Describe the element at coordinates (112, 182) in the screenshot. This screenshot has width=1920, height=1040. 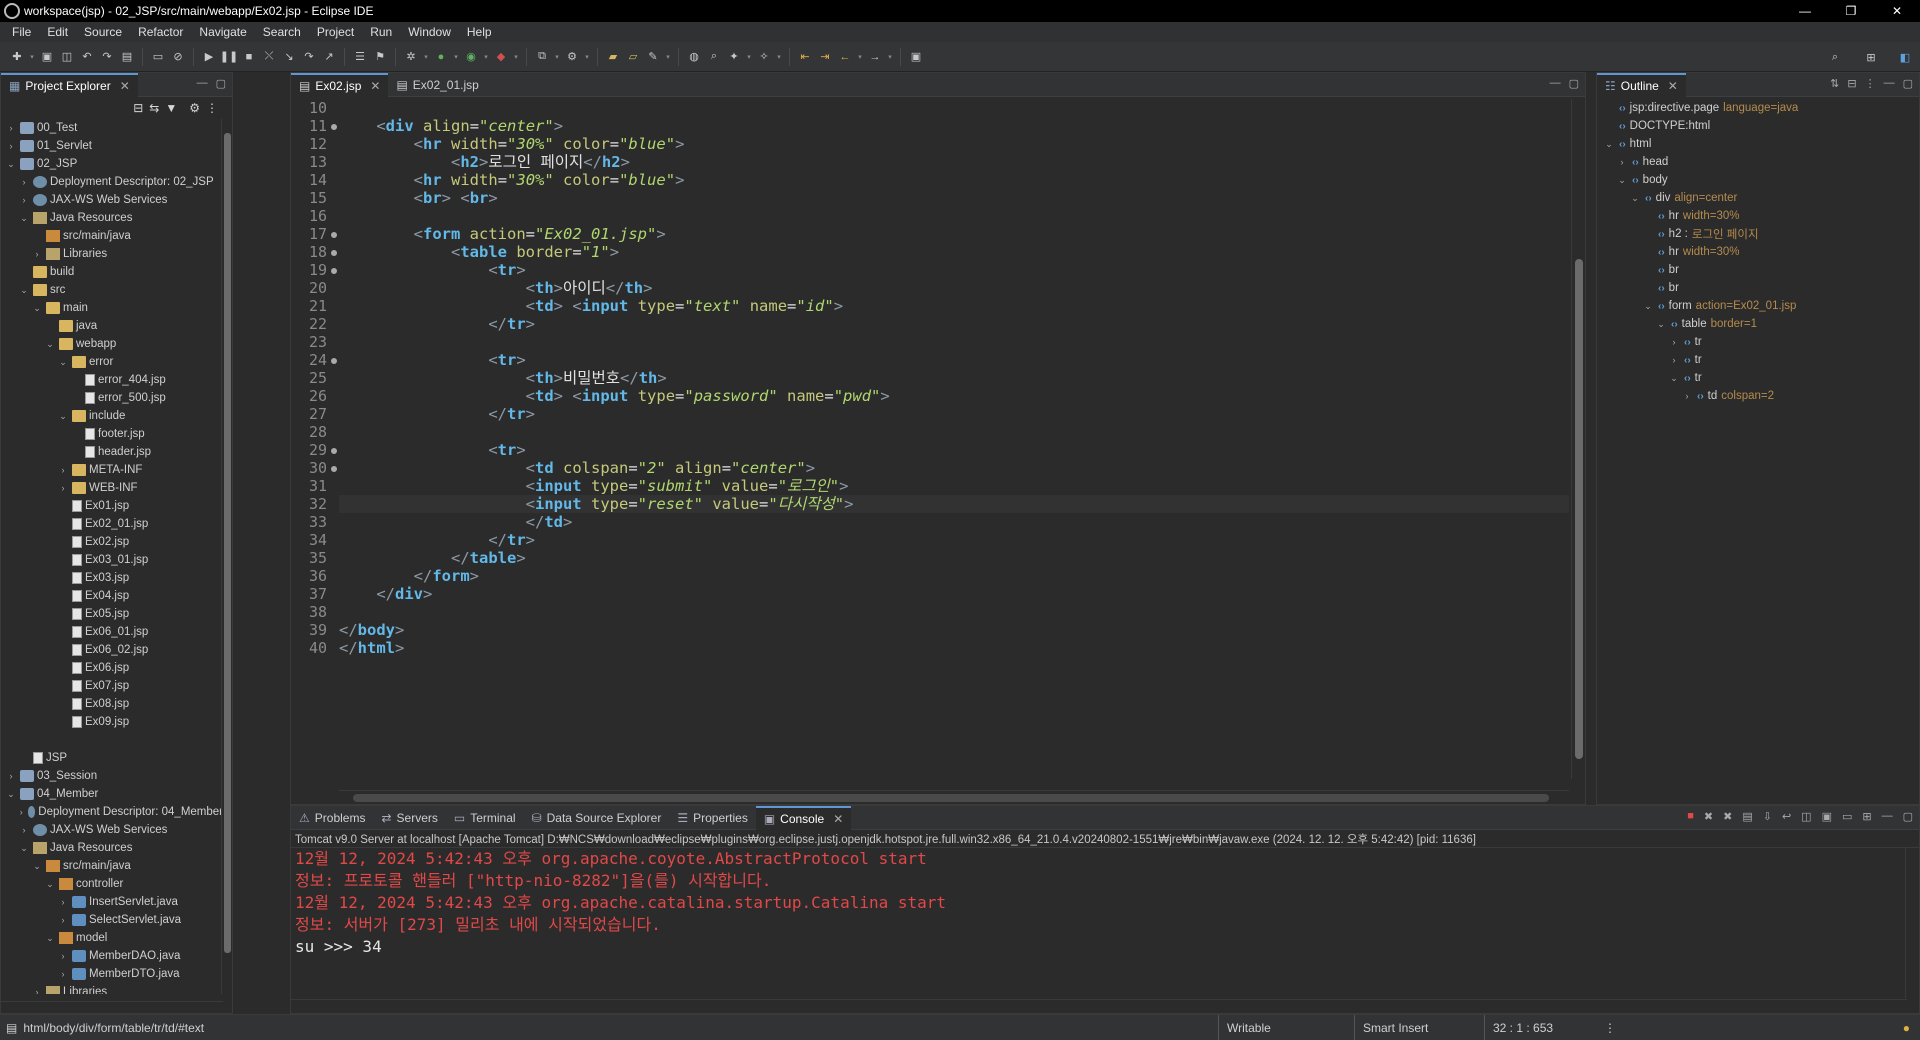
I see `tree-item: › Deployment Descriptor: 02_JSP` at that location.